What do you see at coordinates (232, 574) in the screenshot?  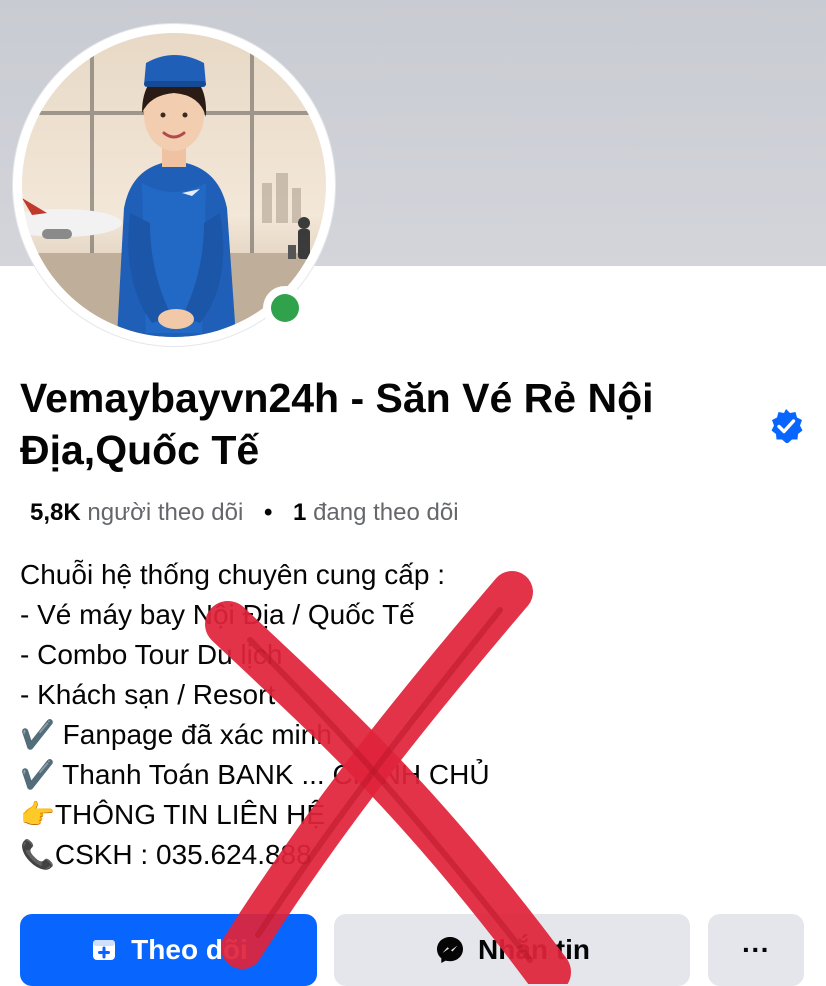 I see `bio-line: Chuỗi hệ thống chuyên cung cấp :` at bounding box center [232, 574].